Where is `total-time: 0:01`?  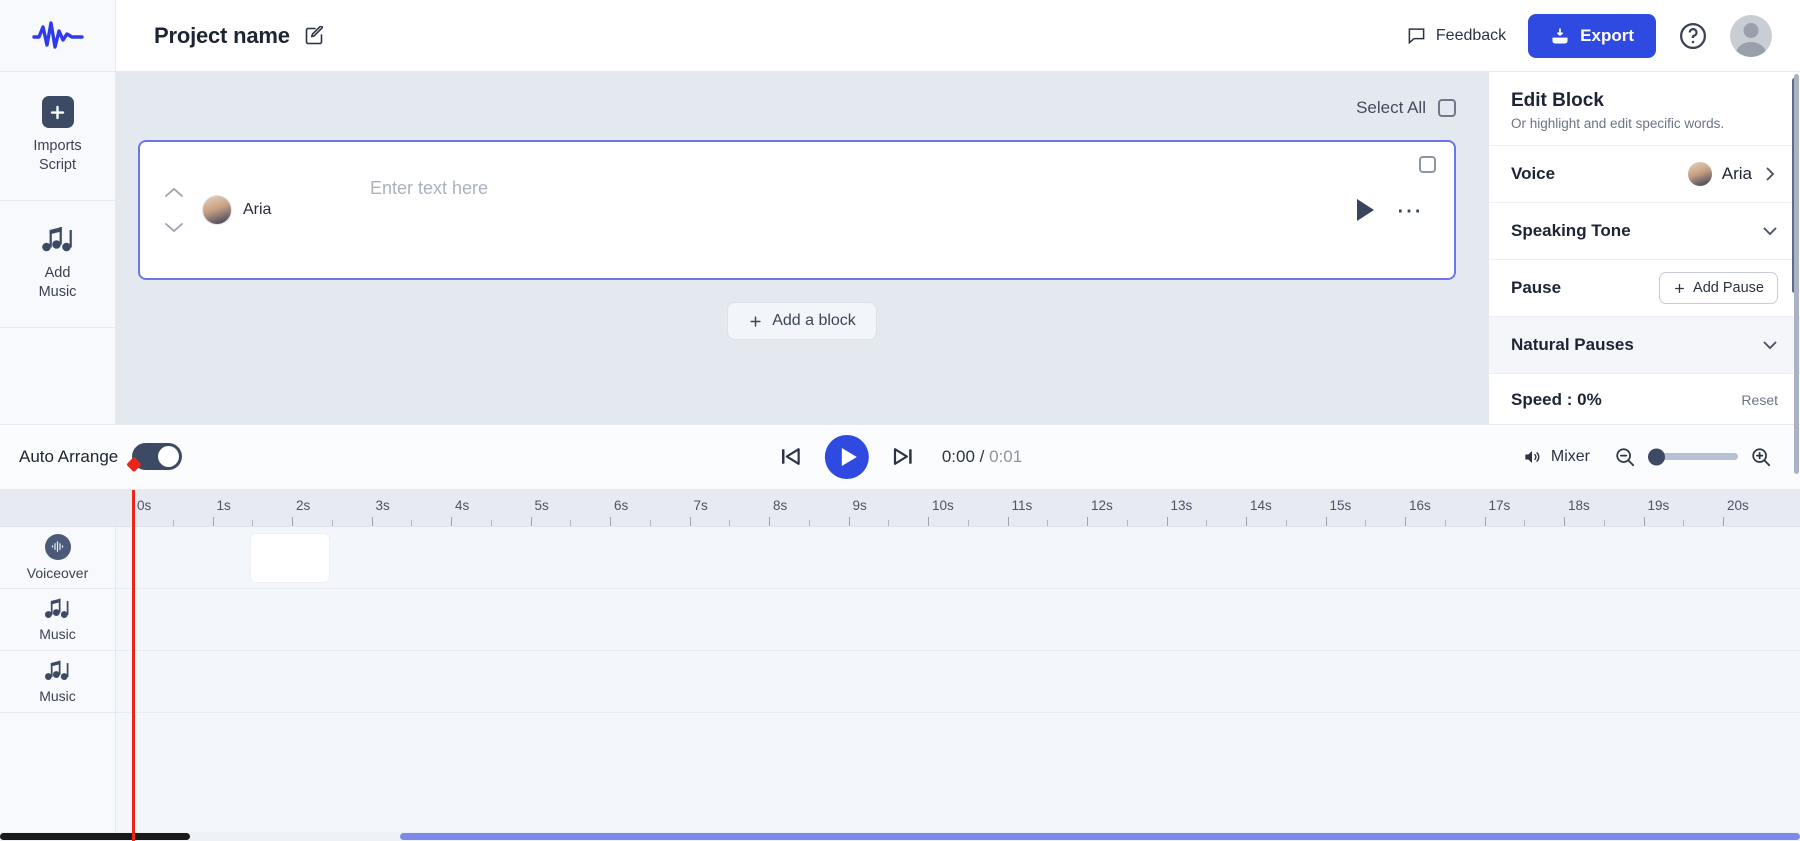 total-time: 0:01 is located at coordinates (1006, 456).